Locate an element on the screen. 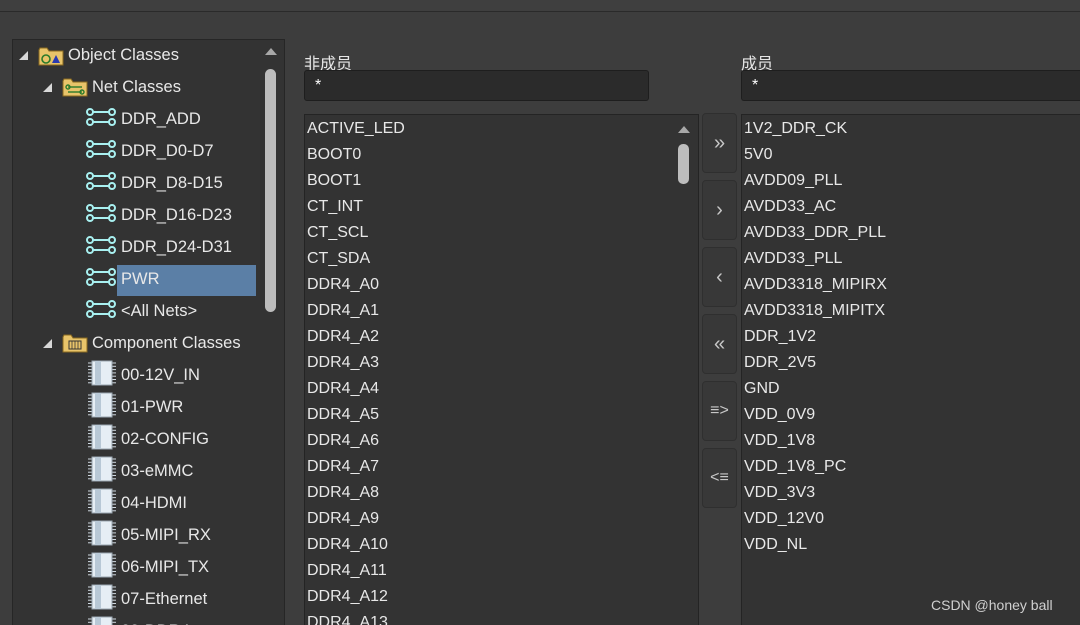 This screenshot has height=625, width=1080. tree-item-component-class: 07-Ethernet is located at coordinates (149, 599).